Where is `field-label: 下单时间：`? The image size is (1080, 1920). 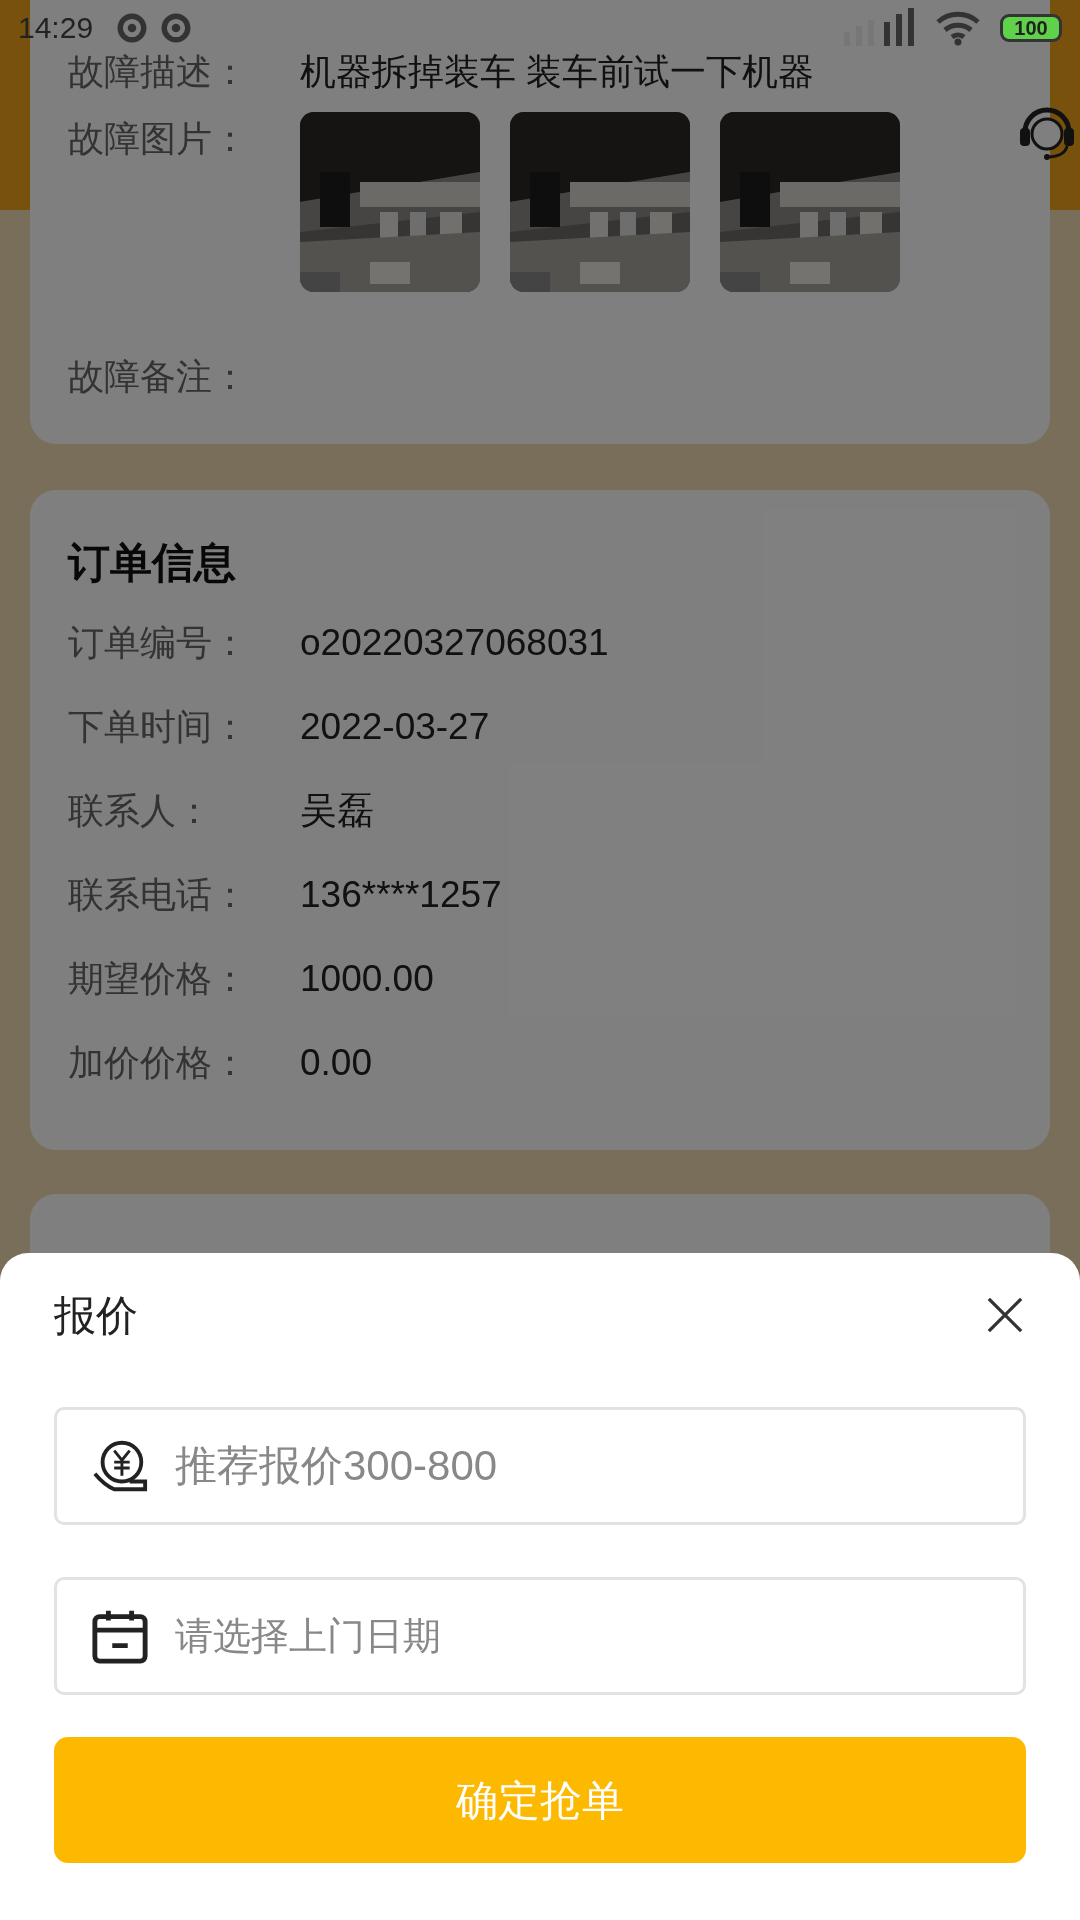 field-label: 下单时间： is located at coordinates (158, 727).